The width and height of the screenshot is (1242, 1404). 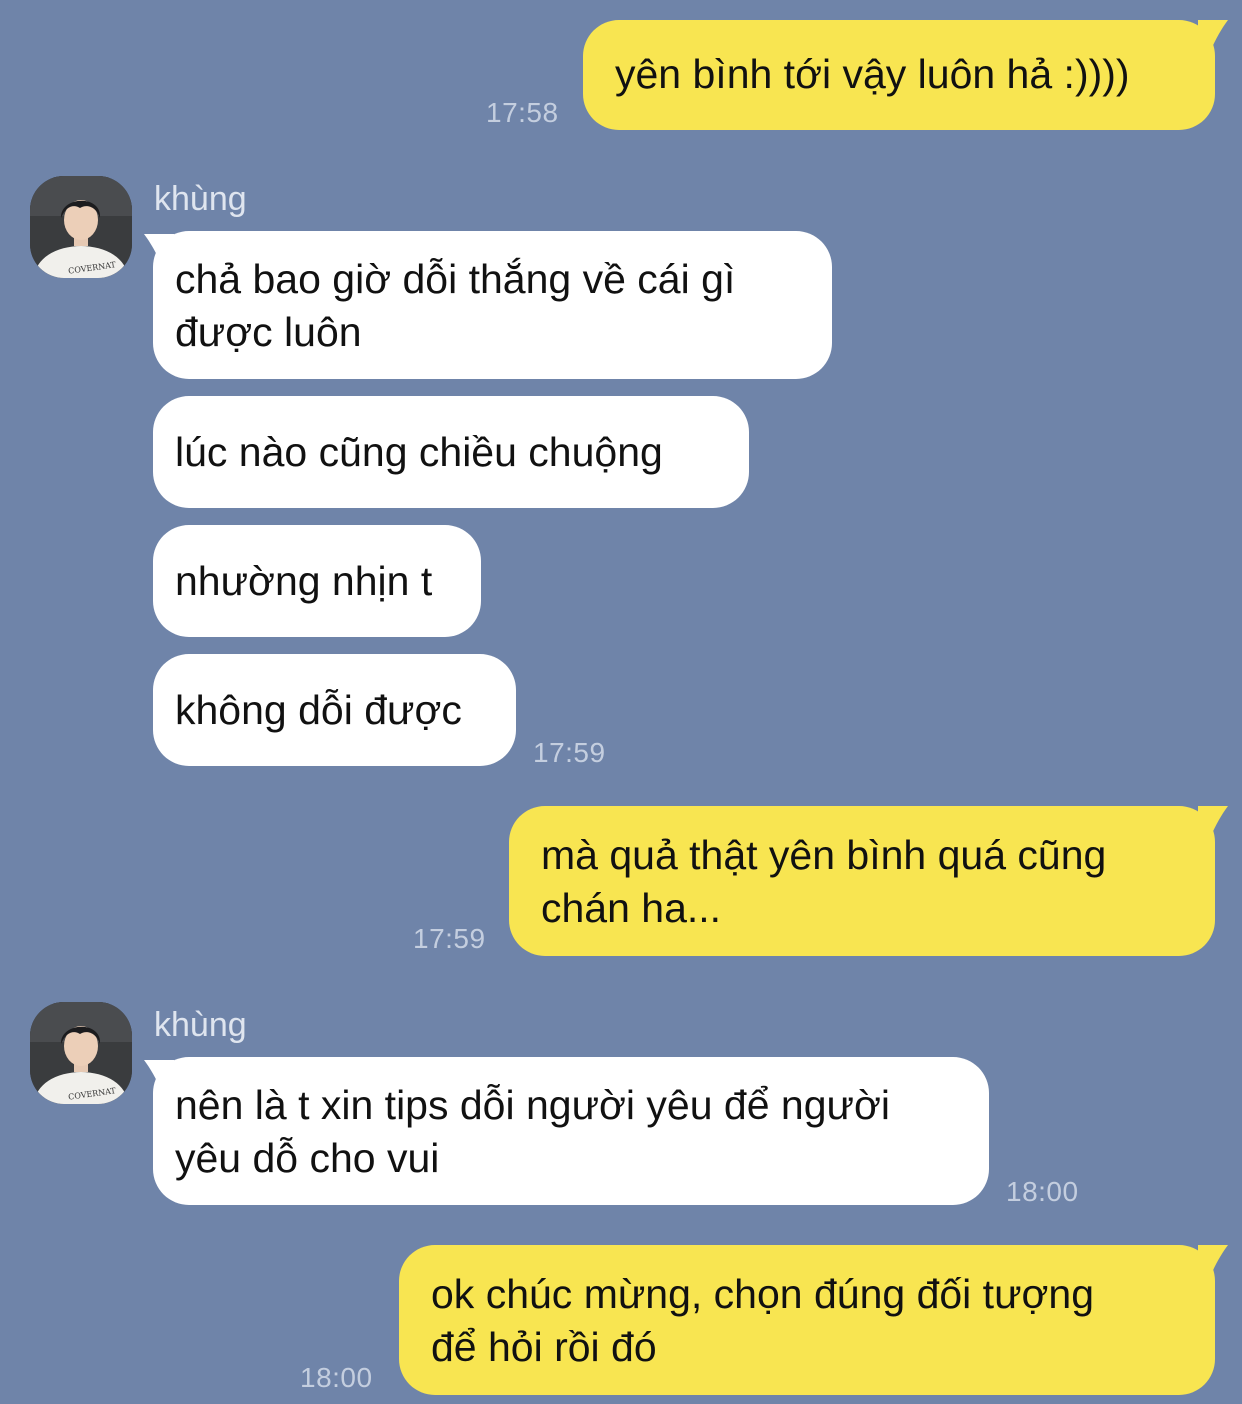 I want to click on message-text: không dỗi được, so click(x=318, y=710).